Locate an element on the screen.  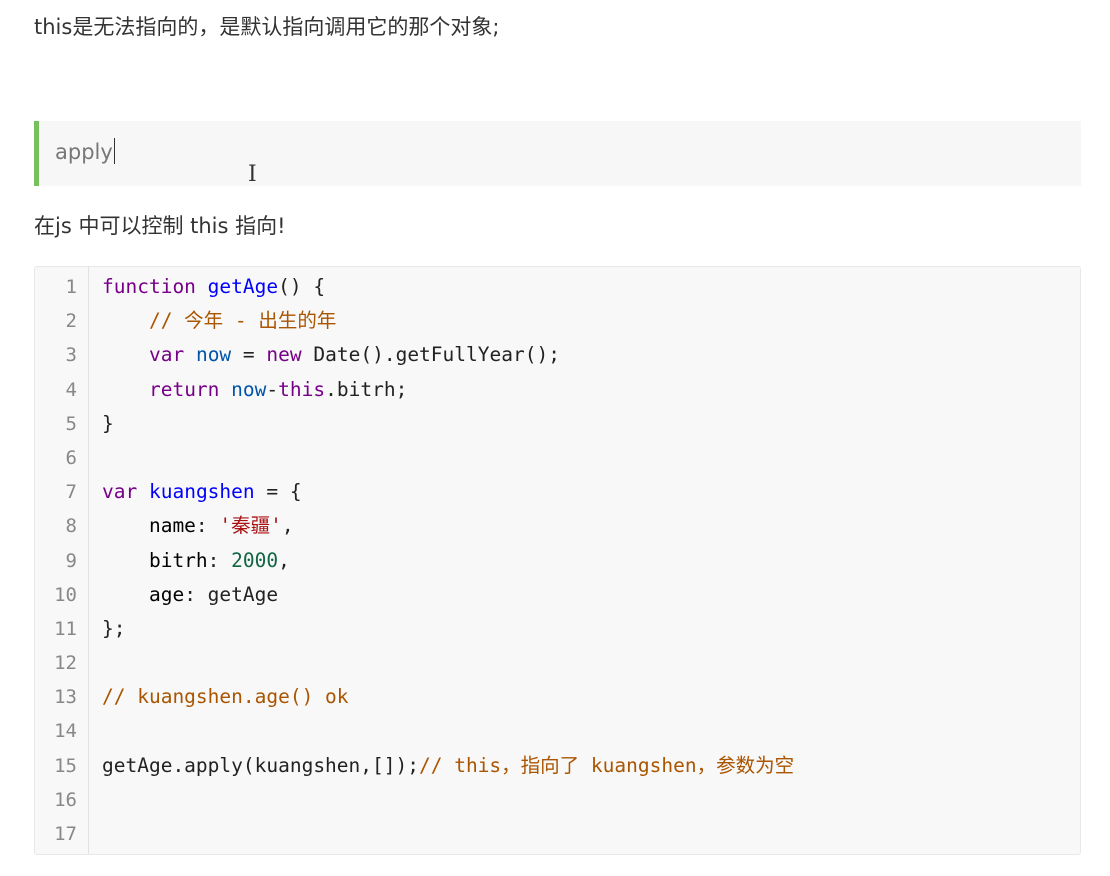
code-number: 2000 is located at coordinates (255, 560).